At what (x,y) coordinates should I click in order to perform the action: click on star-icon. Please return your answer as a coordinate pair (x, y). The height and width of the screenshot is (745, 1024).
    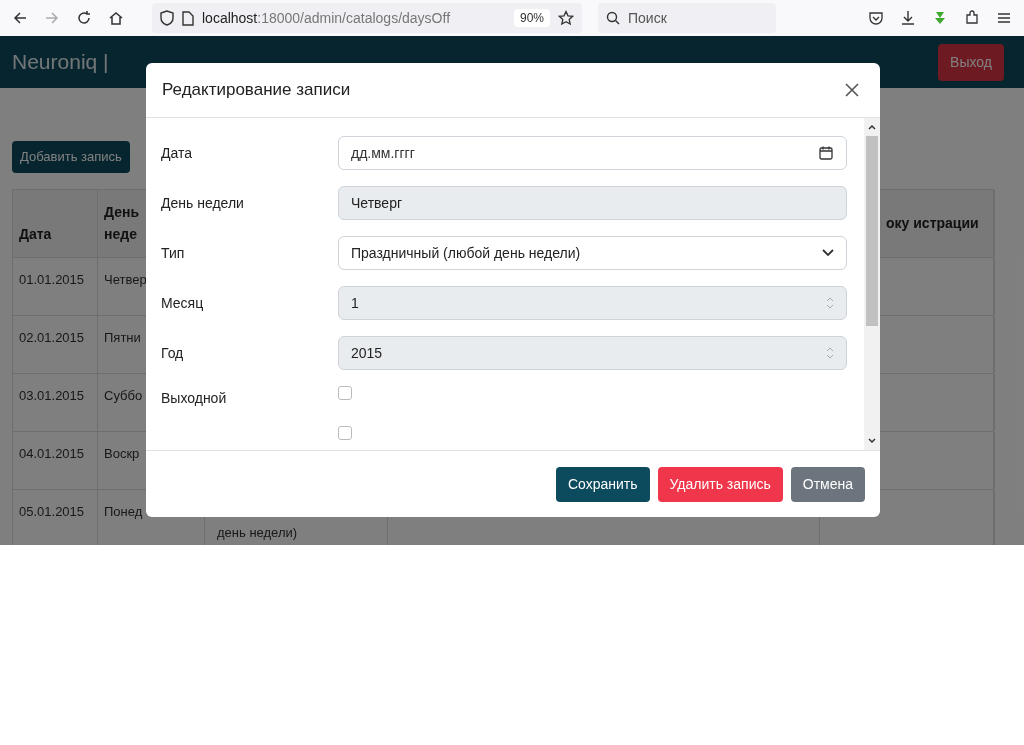
    Looking at the image, I should click on (566, 18).